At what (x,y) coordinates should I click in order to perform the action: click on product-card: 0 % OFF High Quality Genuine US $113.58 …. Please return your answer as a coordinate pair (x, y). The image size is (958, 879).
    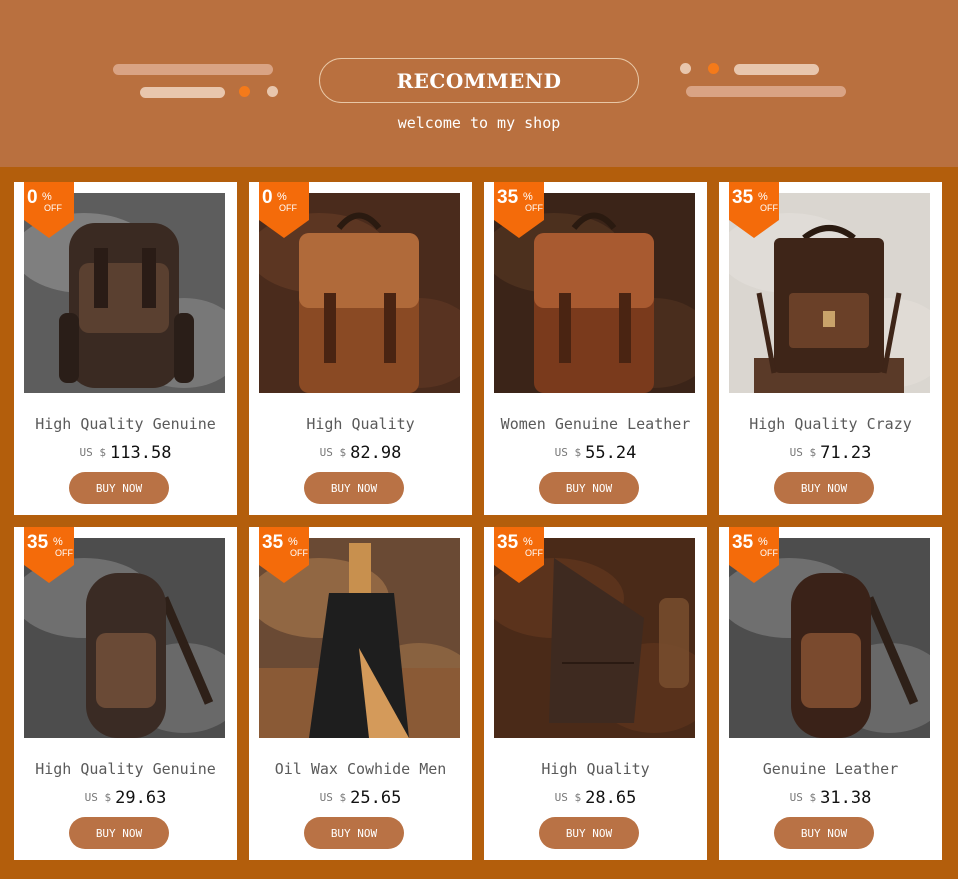
    Looking at the image, I should click on (125, 348).